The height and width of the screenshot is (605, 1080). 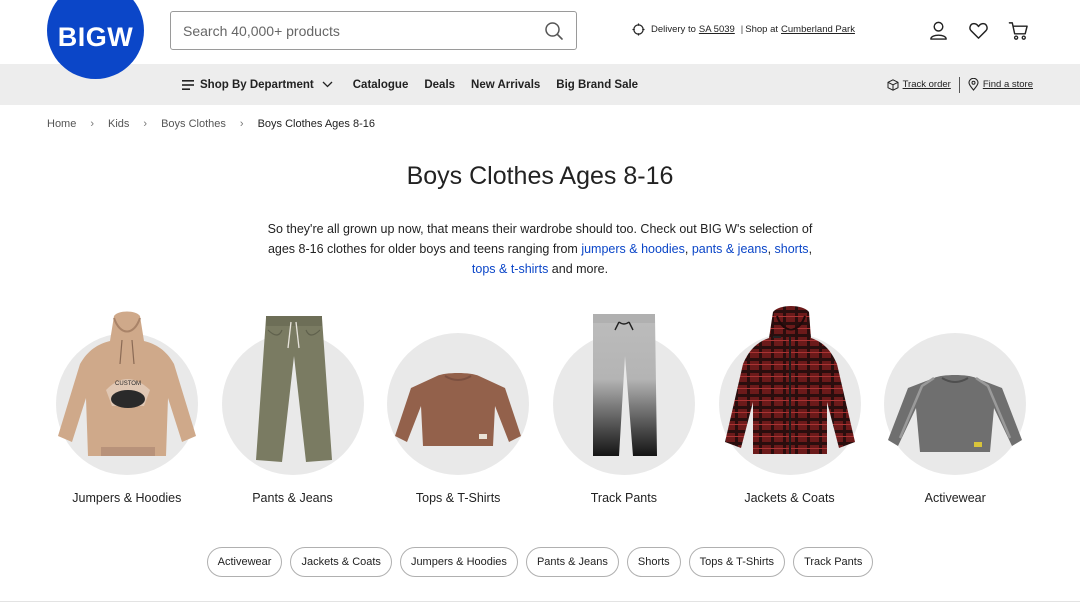 I want to click on nav-label: Deals, so click(x=440, y=84).